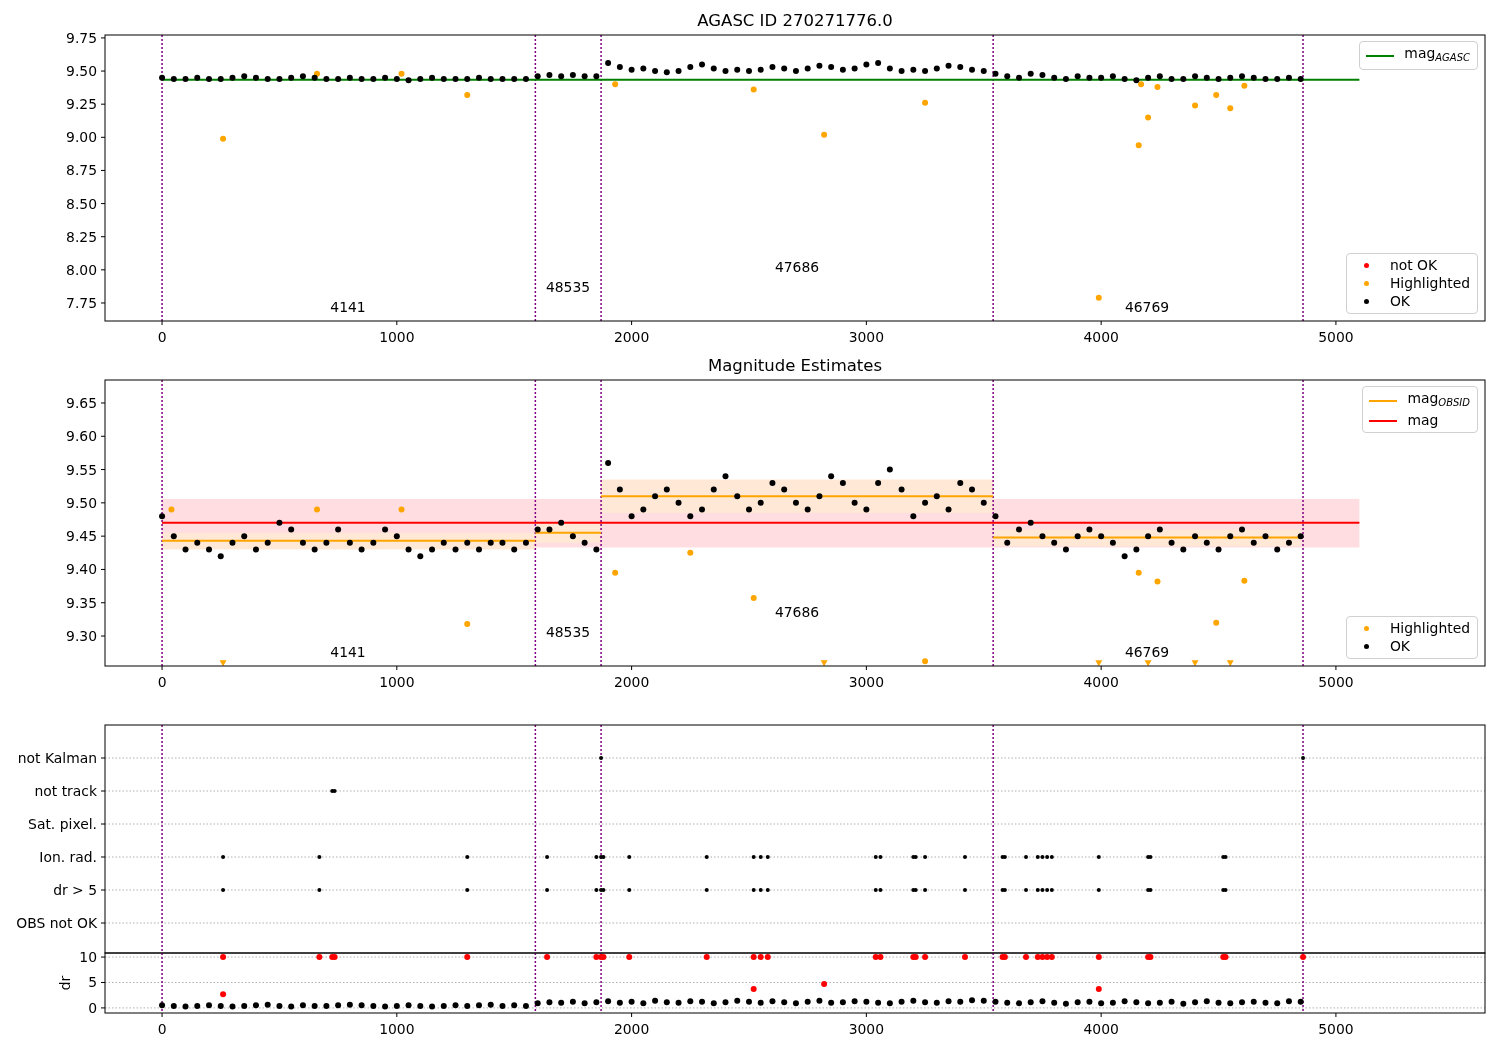 The image size is (1500, 1050). Describe the element at coordinates (81, 402) in the screenshot. I see `tick-label: 9.65` at that location.